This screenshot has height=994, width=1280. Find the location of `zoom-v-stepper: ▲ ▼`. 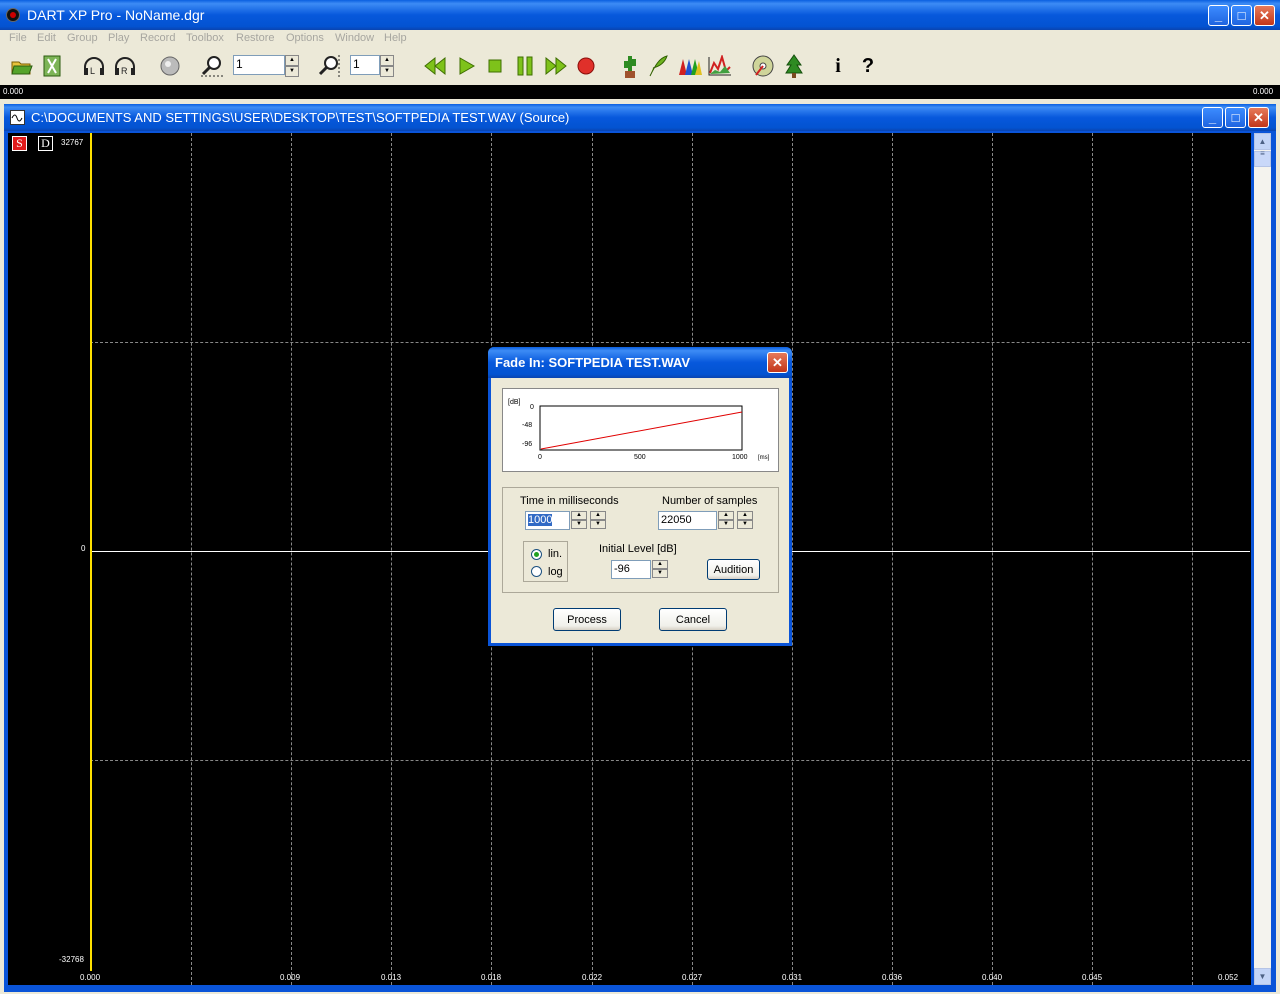

zoom-v-stepper: ▲ ▼ is located at coordinates (387, 66).